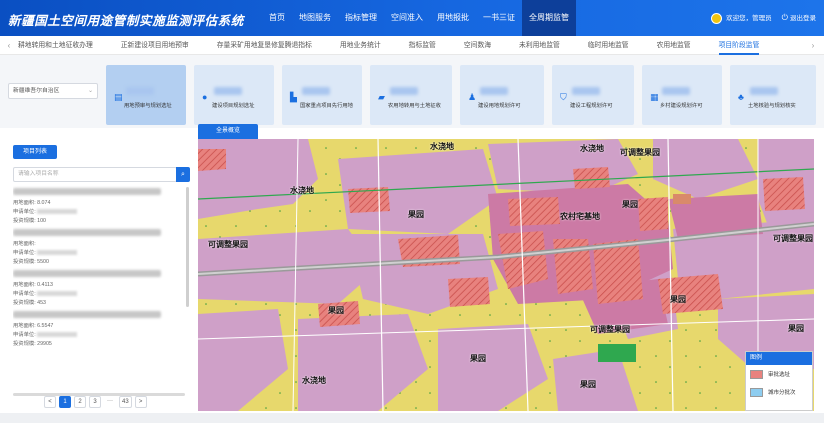 This screenshot has height=423, width=824. Describe the element at coordinates (9, 45) in the screenshot. I see `tabs-left-arrow-icon: ‹` at that location.